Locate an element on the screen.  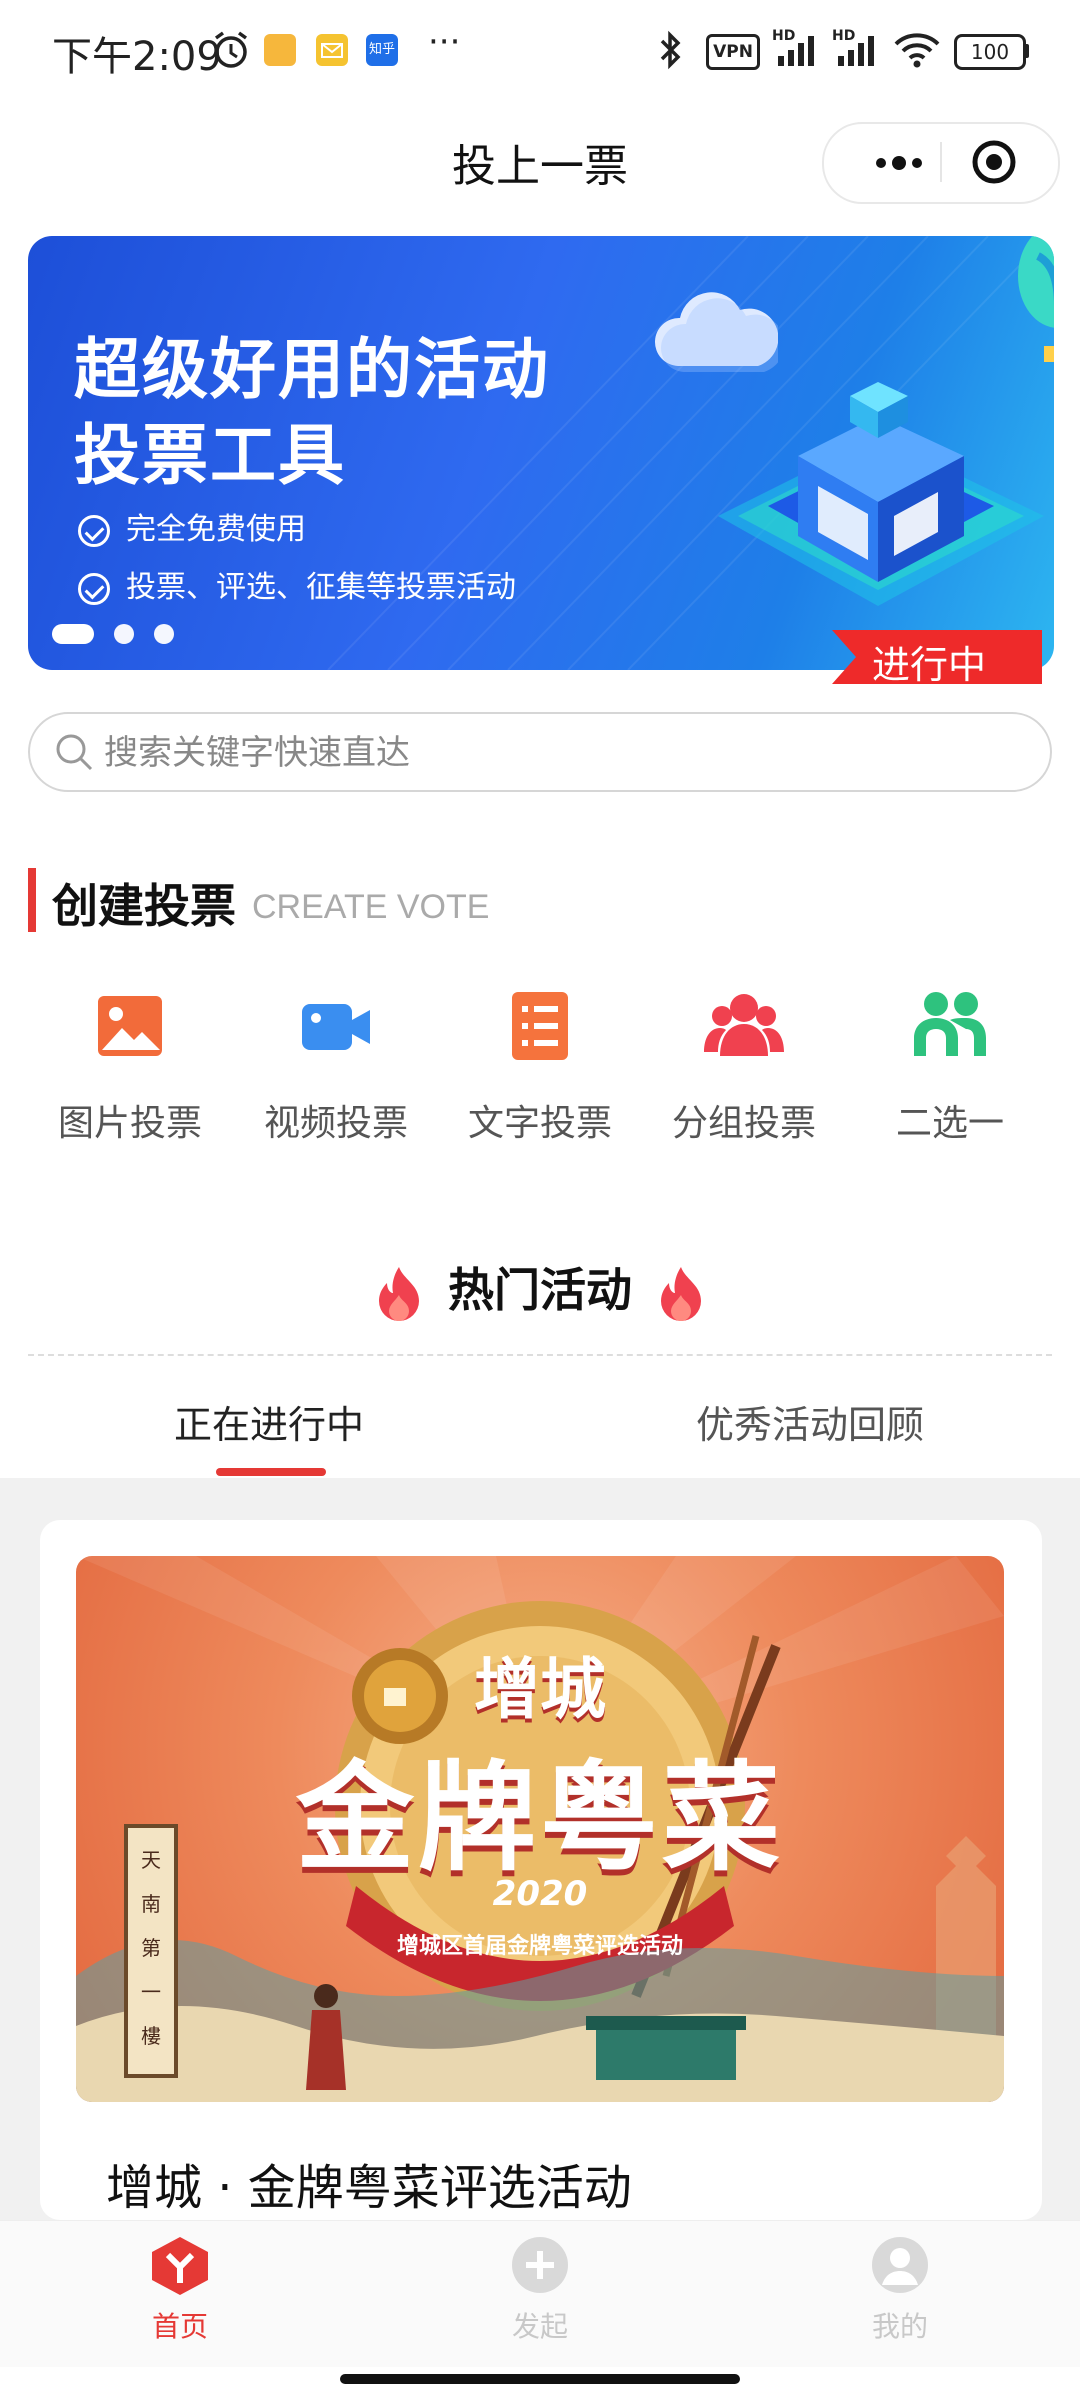
status-badge-text: 进行中 is located at coordinates (929, 665).